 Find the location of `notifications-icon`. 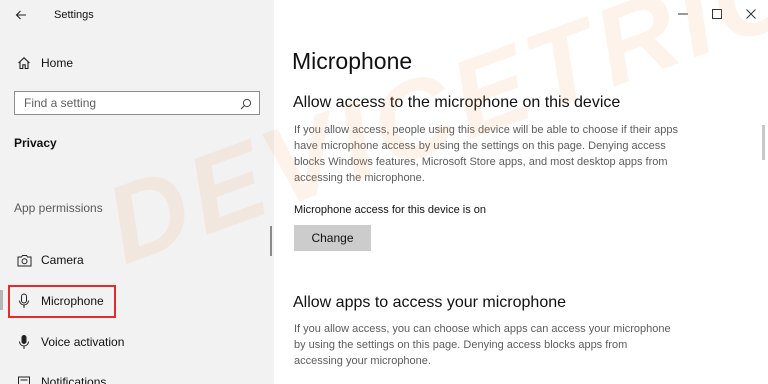

notifications-icon is located at coordinates (24, 379).